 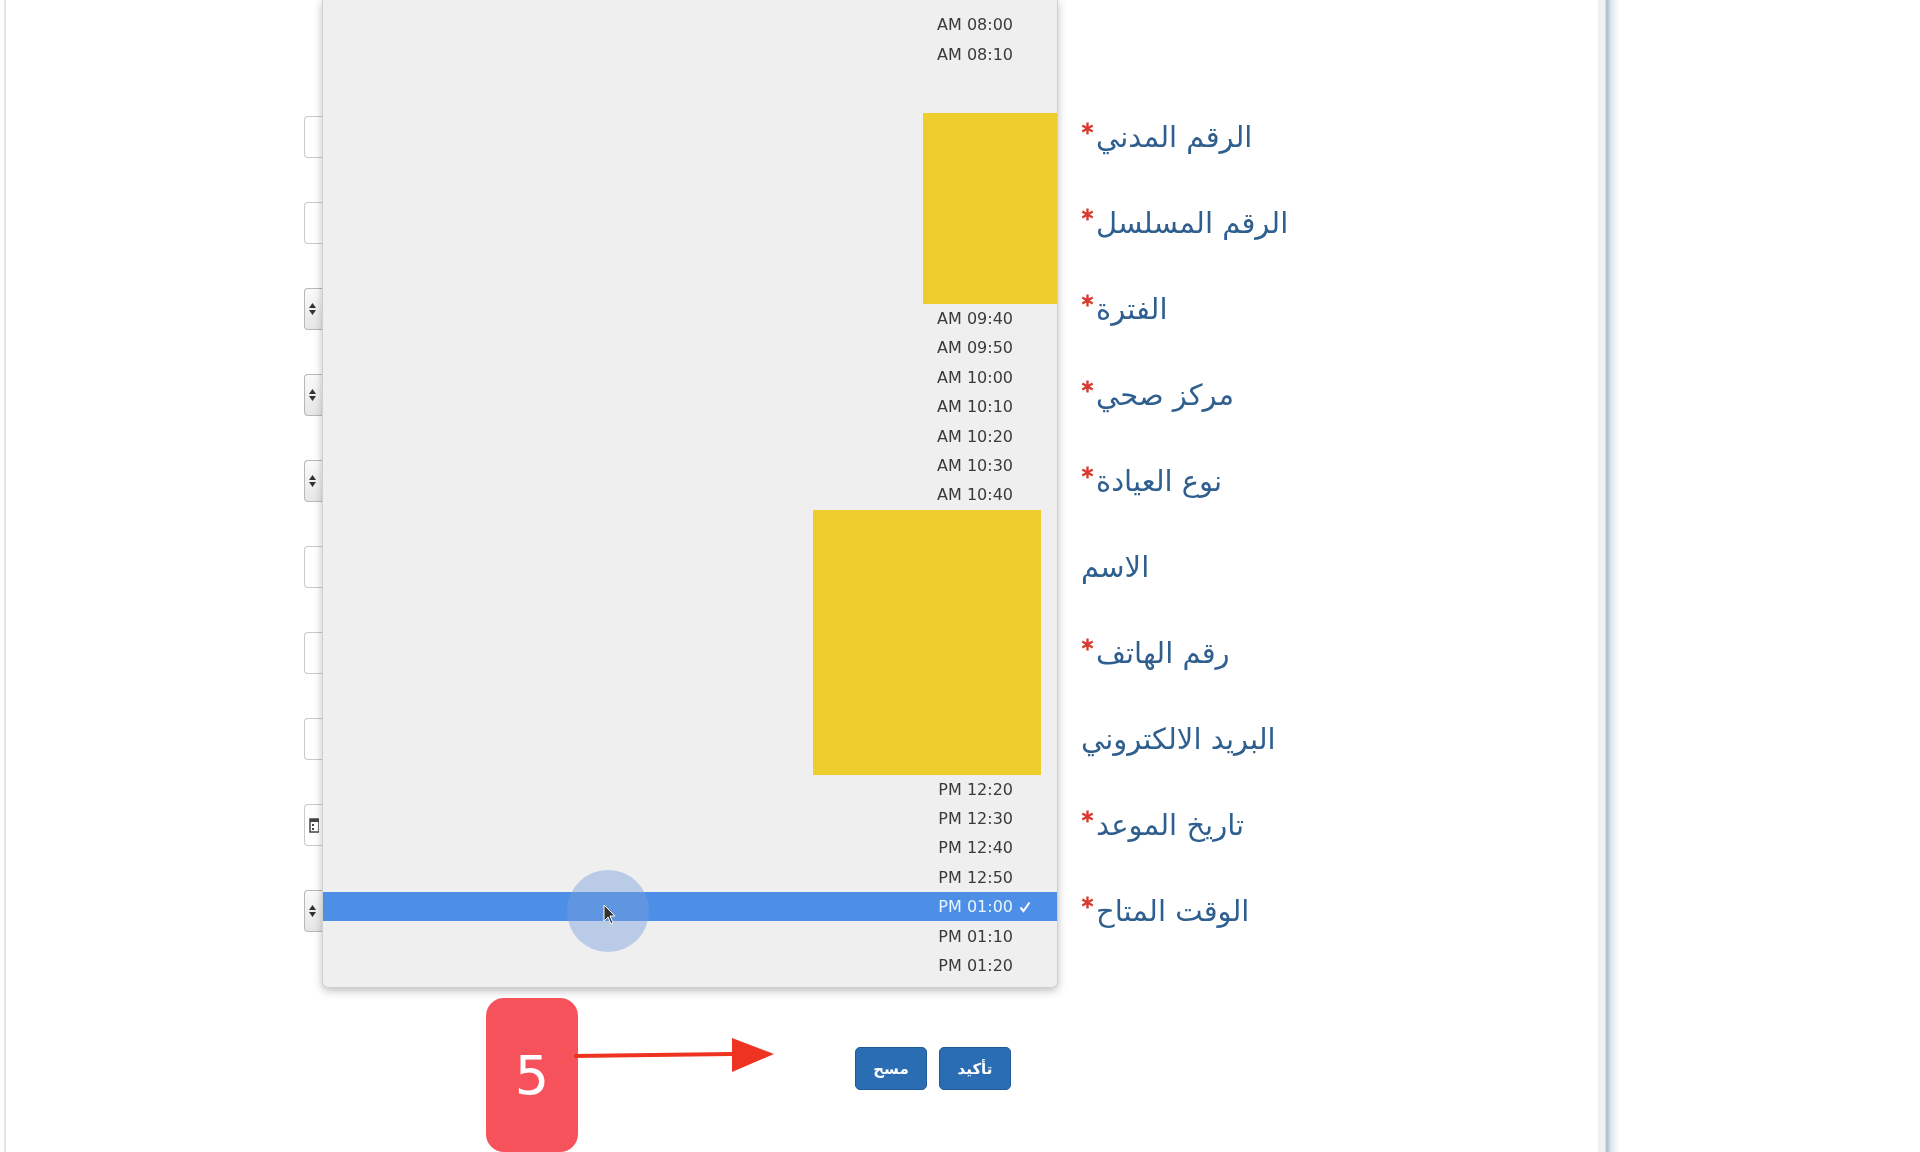 What do you see at coordinates (1115, 567) in the screenshot?
I see `field-label: الاسم` at bounding box center [1115, 567].